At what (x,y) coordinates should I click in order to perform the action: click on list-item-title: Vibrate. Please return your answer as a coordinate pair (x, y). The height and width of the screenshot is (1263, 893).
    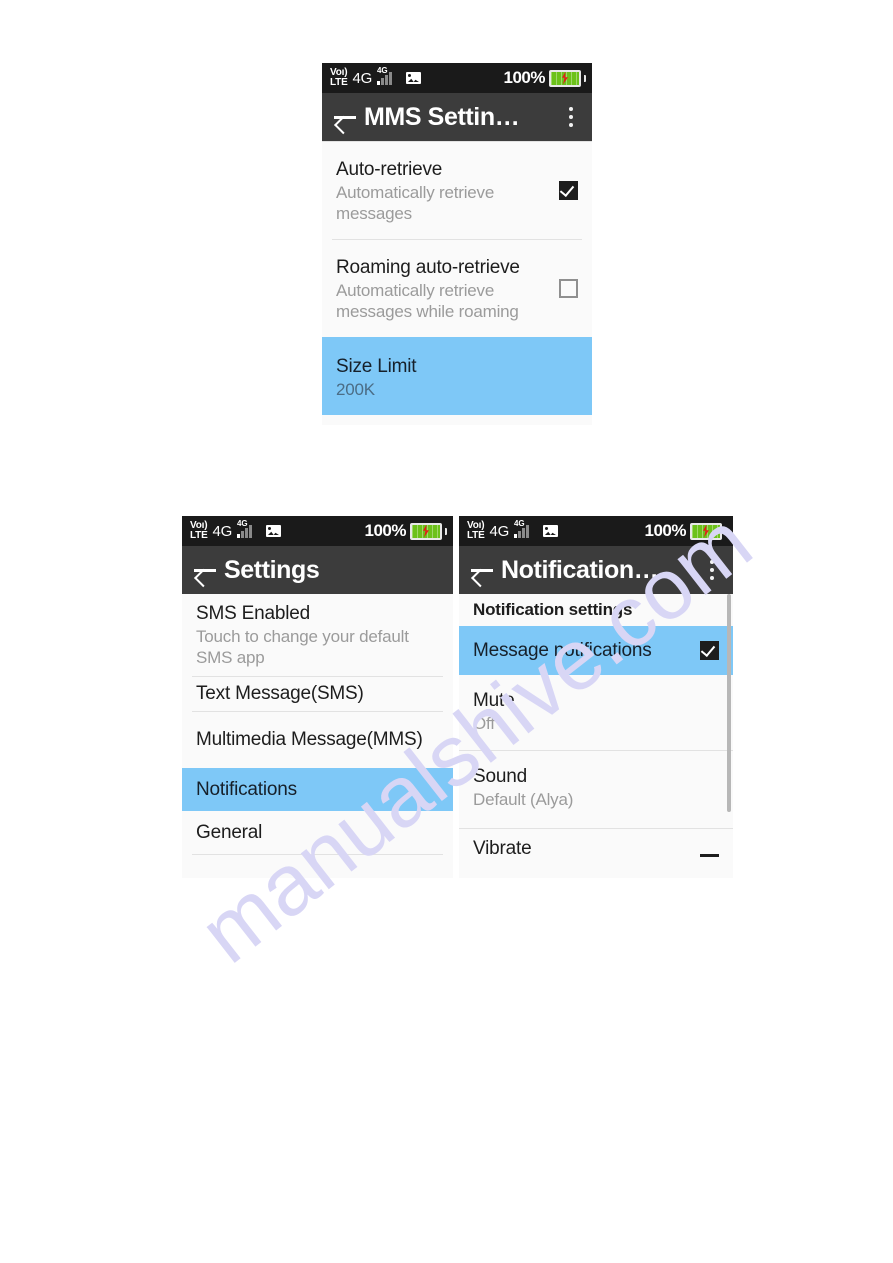
    Looking at the image, I should click on (502, 848).